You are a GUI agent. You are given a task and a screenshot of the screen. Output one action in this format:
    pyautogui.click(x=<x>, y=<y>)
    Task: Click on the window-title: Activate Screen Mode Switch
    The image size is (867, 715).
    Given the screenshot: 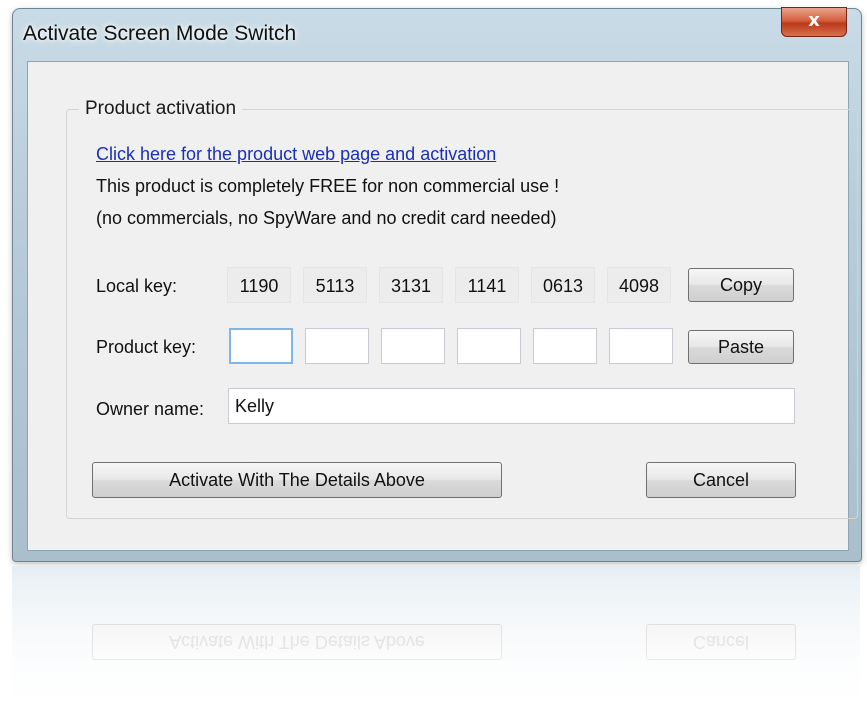 What is the action you would take?
    pyautogui.click(x=160, y=33)
    